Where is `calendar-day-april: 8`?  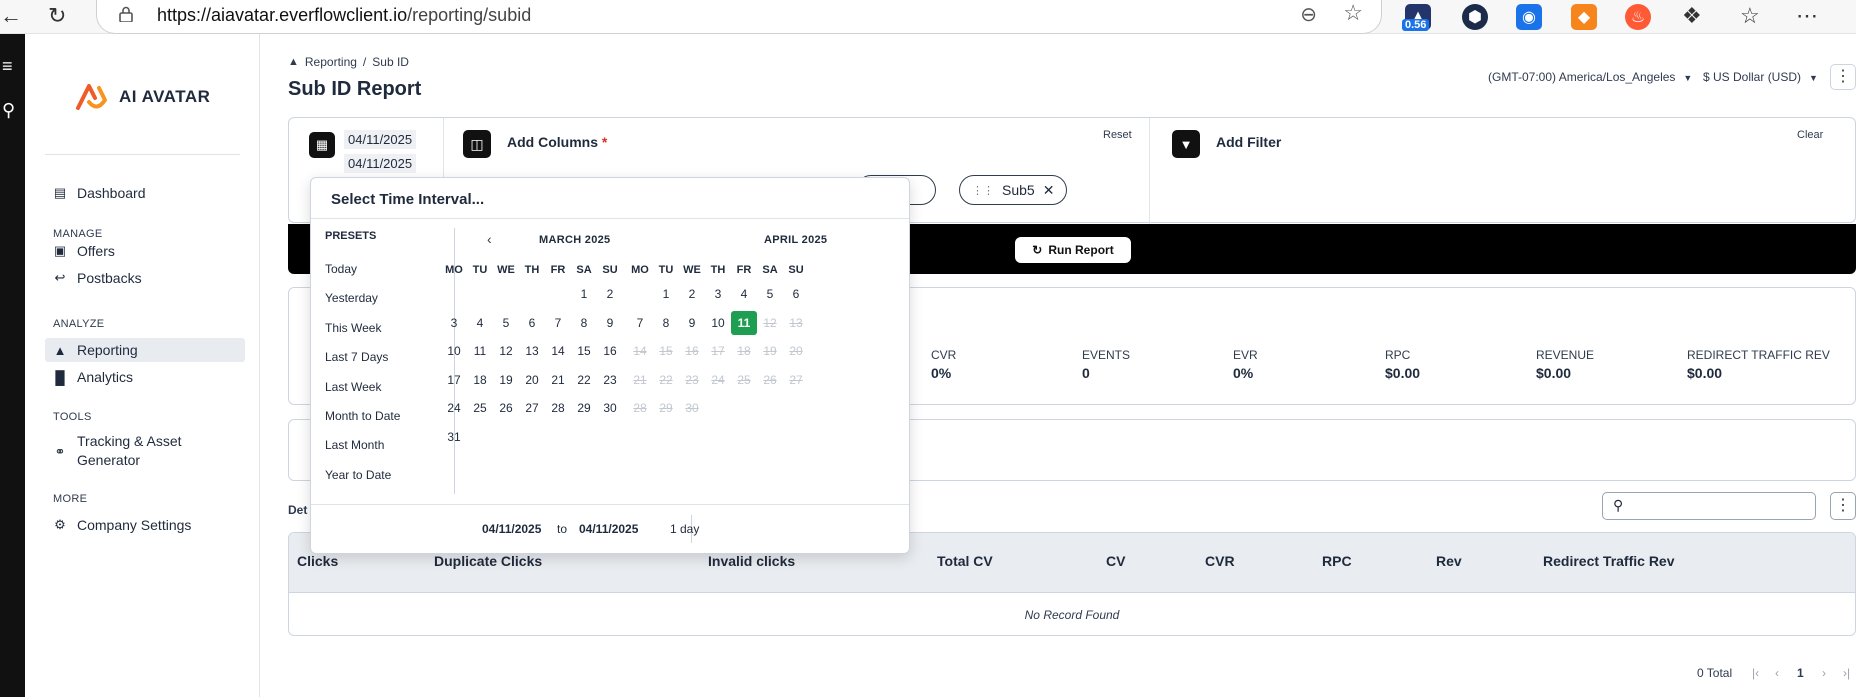
calendar-day-april: 8 is located at coordinates (666, 323).